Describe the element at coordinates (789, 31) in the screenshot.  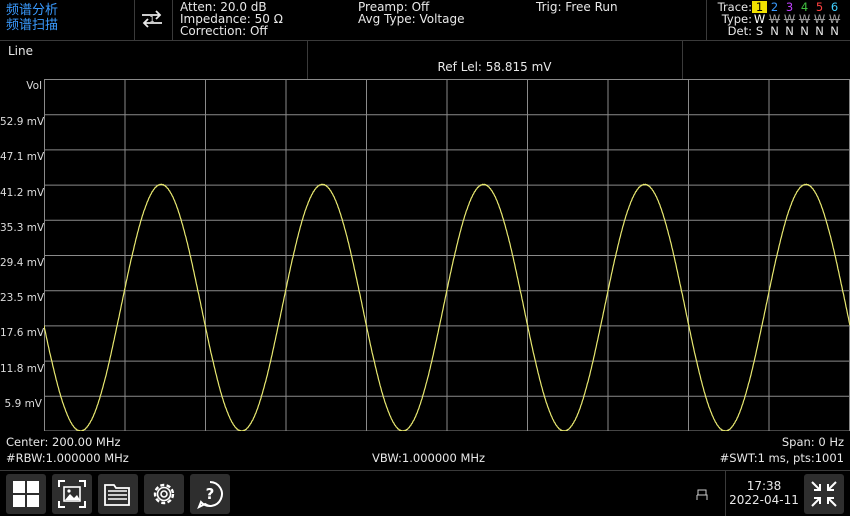
I see `trace-3-detector: N` at that location.